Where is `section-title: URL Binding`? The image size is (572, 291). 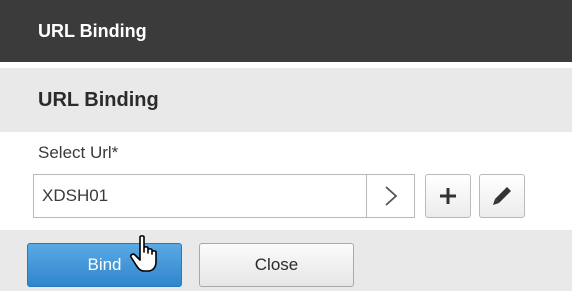
section-title: URL Binding is located at coordinates (98, 99).